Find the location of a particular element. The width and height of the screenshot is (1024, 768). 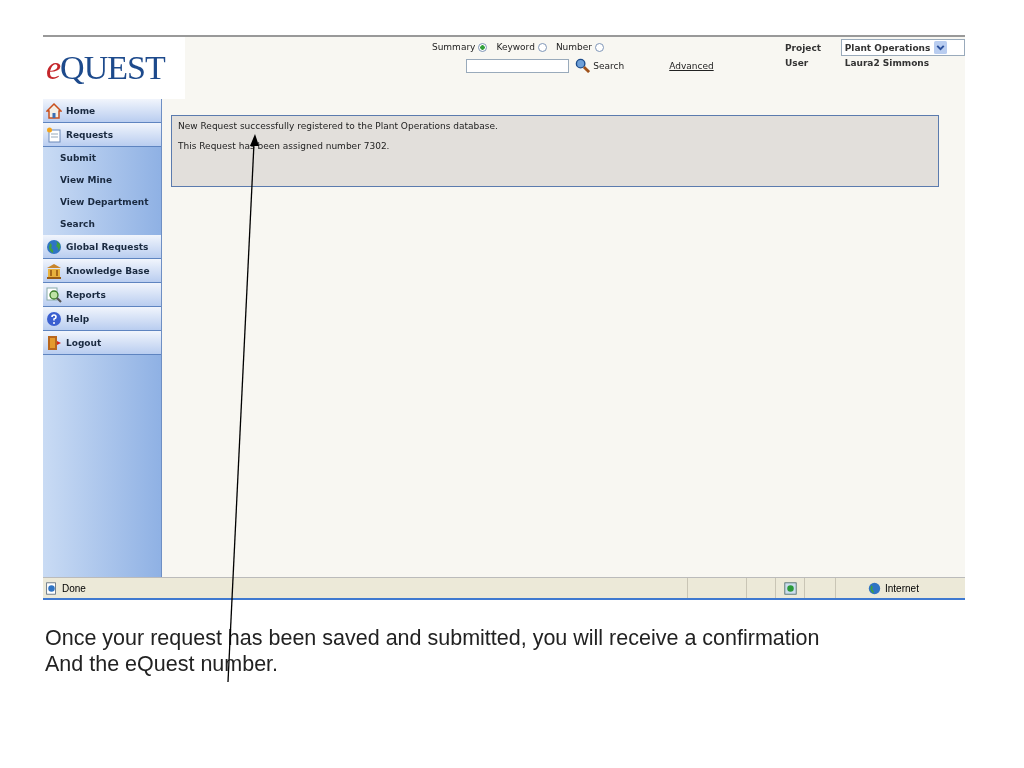

radio-label: Summary is located at coordinates (453, 47).